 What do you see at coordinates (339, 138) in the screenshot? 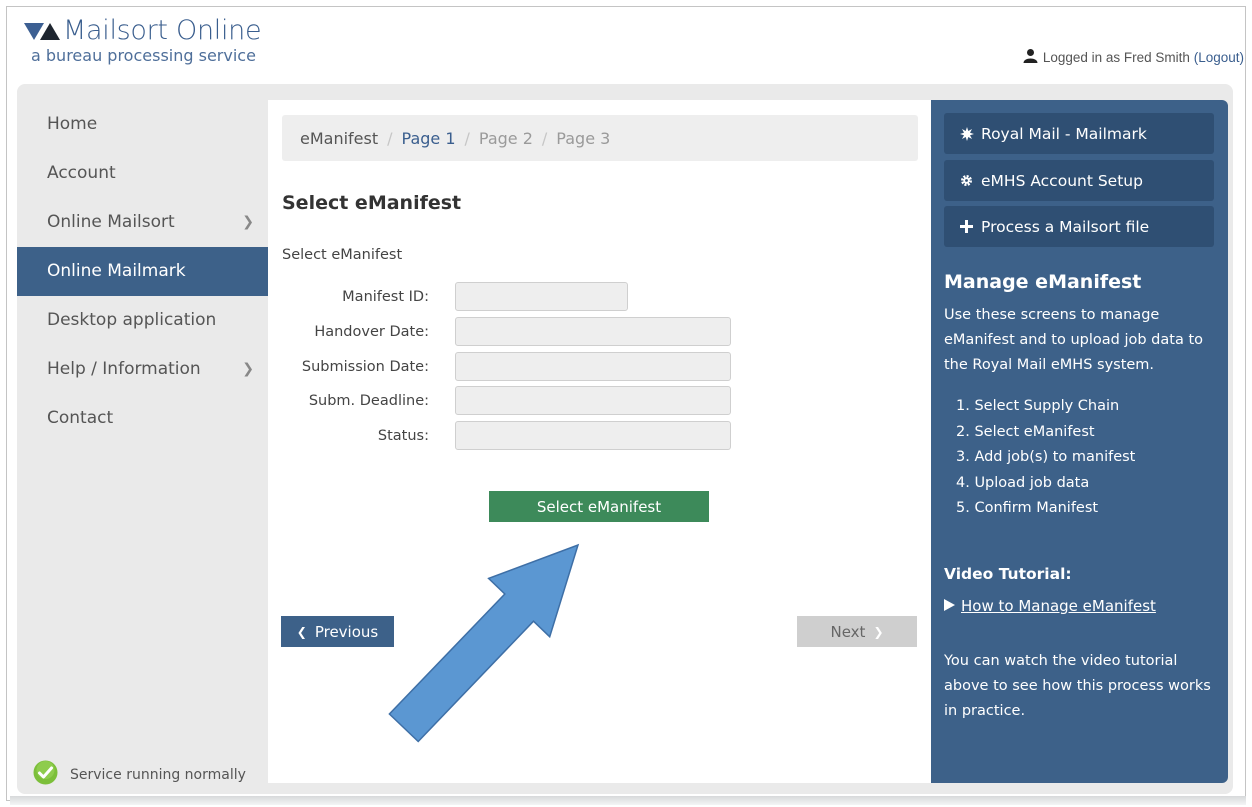
I see `breadcrumb-emanifest: eManifest` at bounding box center [339, 138].